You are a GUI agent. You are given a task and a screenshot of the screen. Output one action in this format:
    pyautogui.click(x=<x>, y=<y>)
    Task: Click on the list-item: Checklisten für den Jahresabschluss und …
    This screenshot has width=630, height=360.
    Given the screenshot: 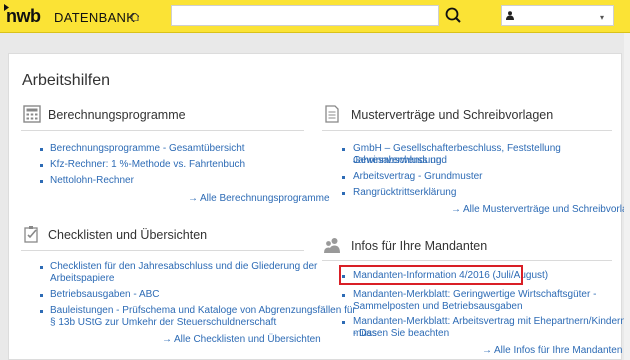 What is the action you would take?
    pyautogui.click(x=183, y=267)
    